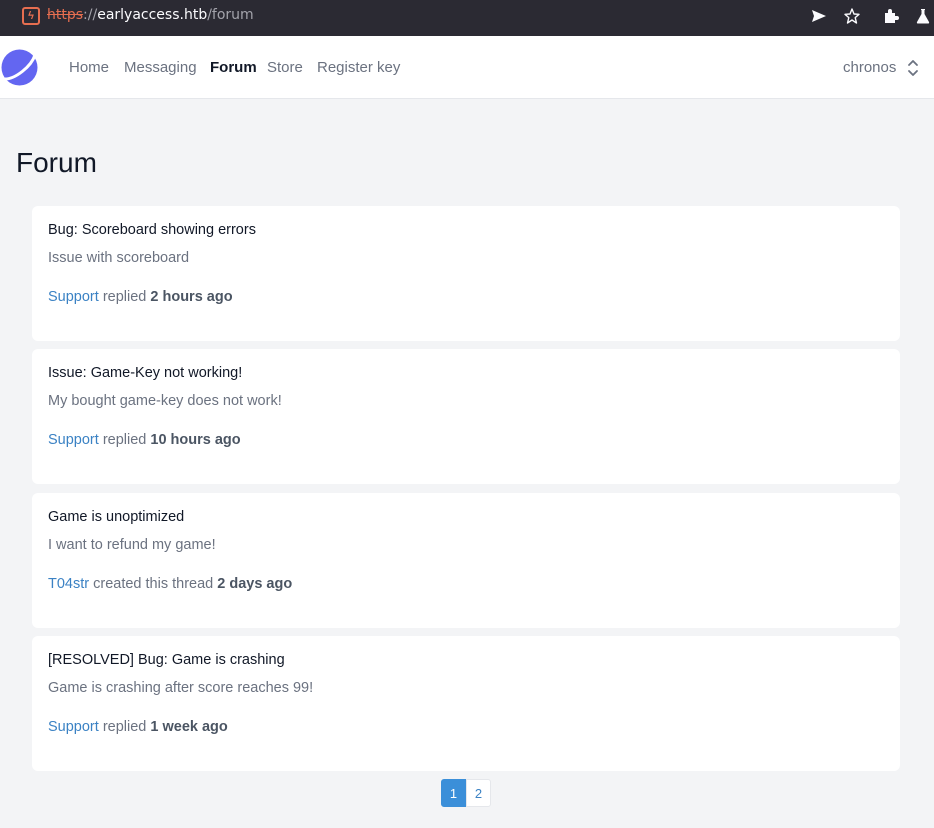 Image resolution: width=934 pixels, height=828 pixels. Describe the element at coordinates (152, 230) in the screenshot. I see `thread-title: Bug: Scoreboard showing errors` at that location.